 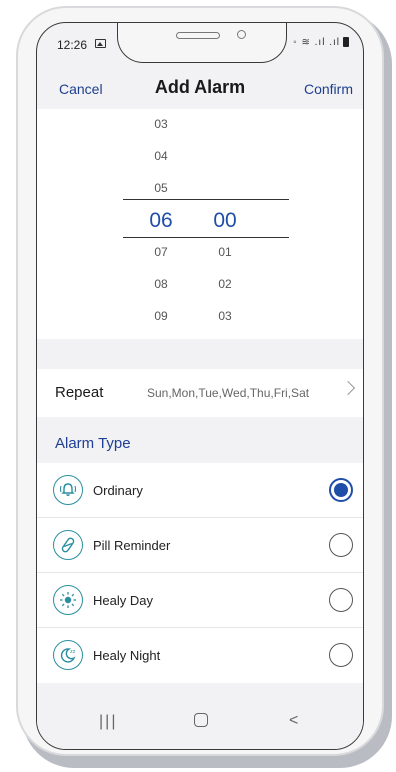 I want to click on minute-option: 03, so click(x=225, y=316).